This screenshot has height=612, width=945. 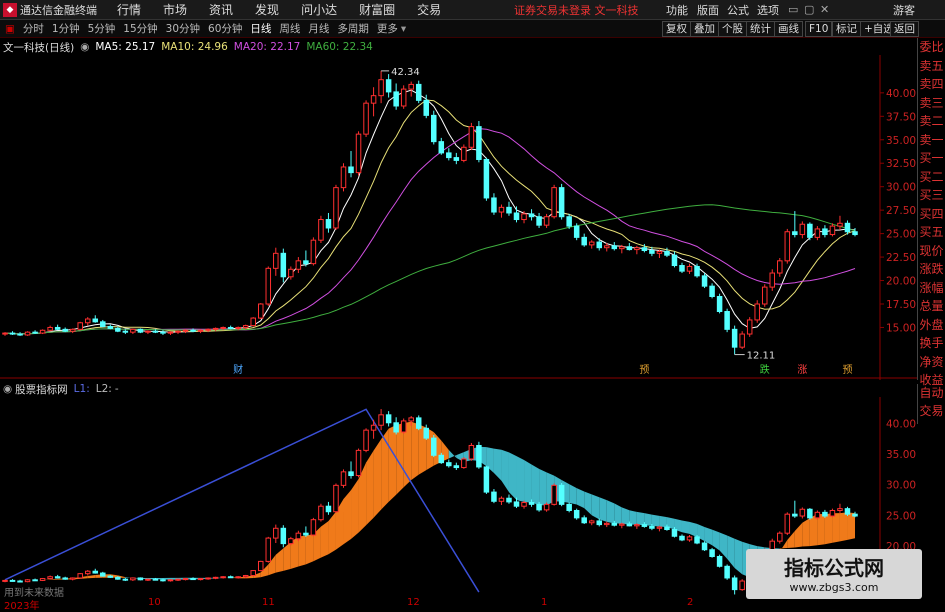 I want to click on period-more: 更多, so click(x=387, y=28).